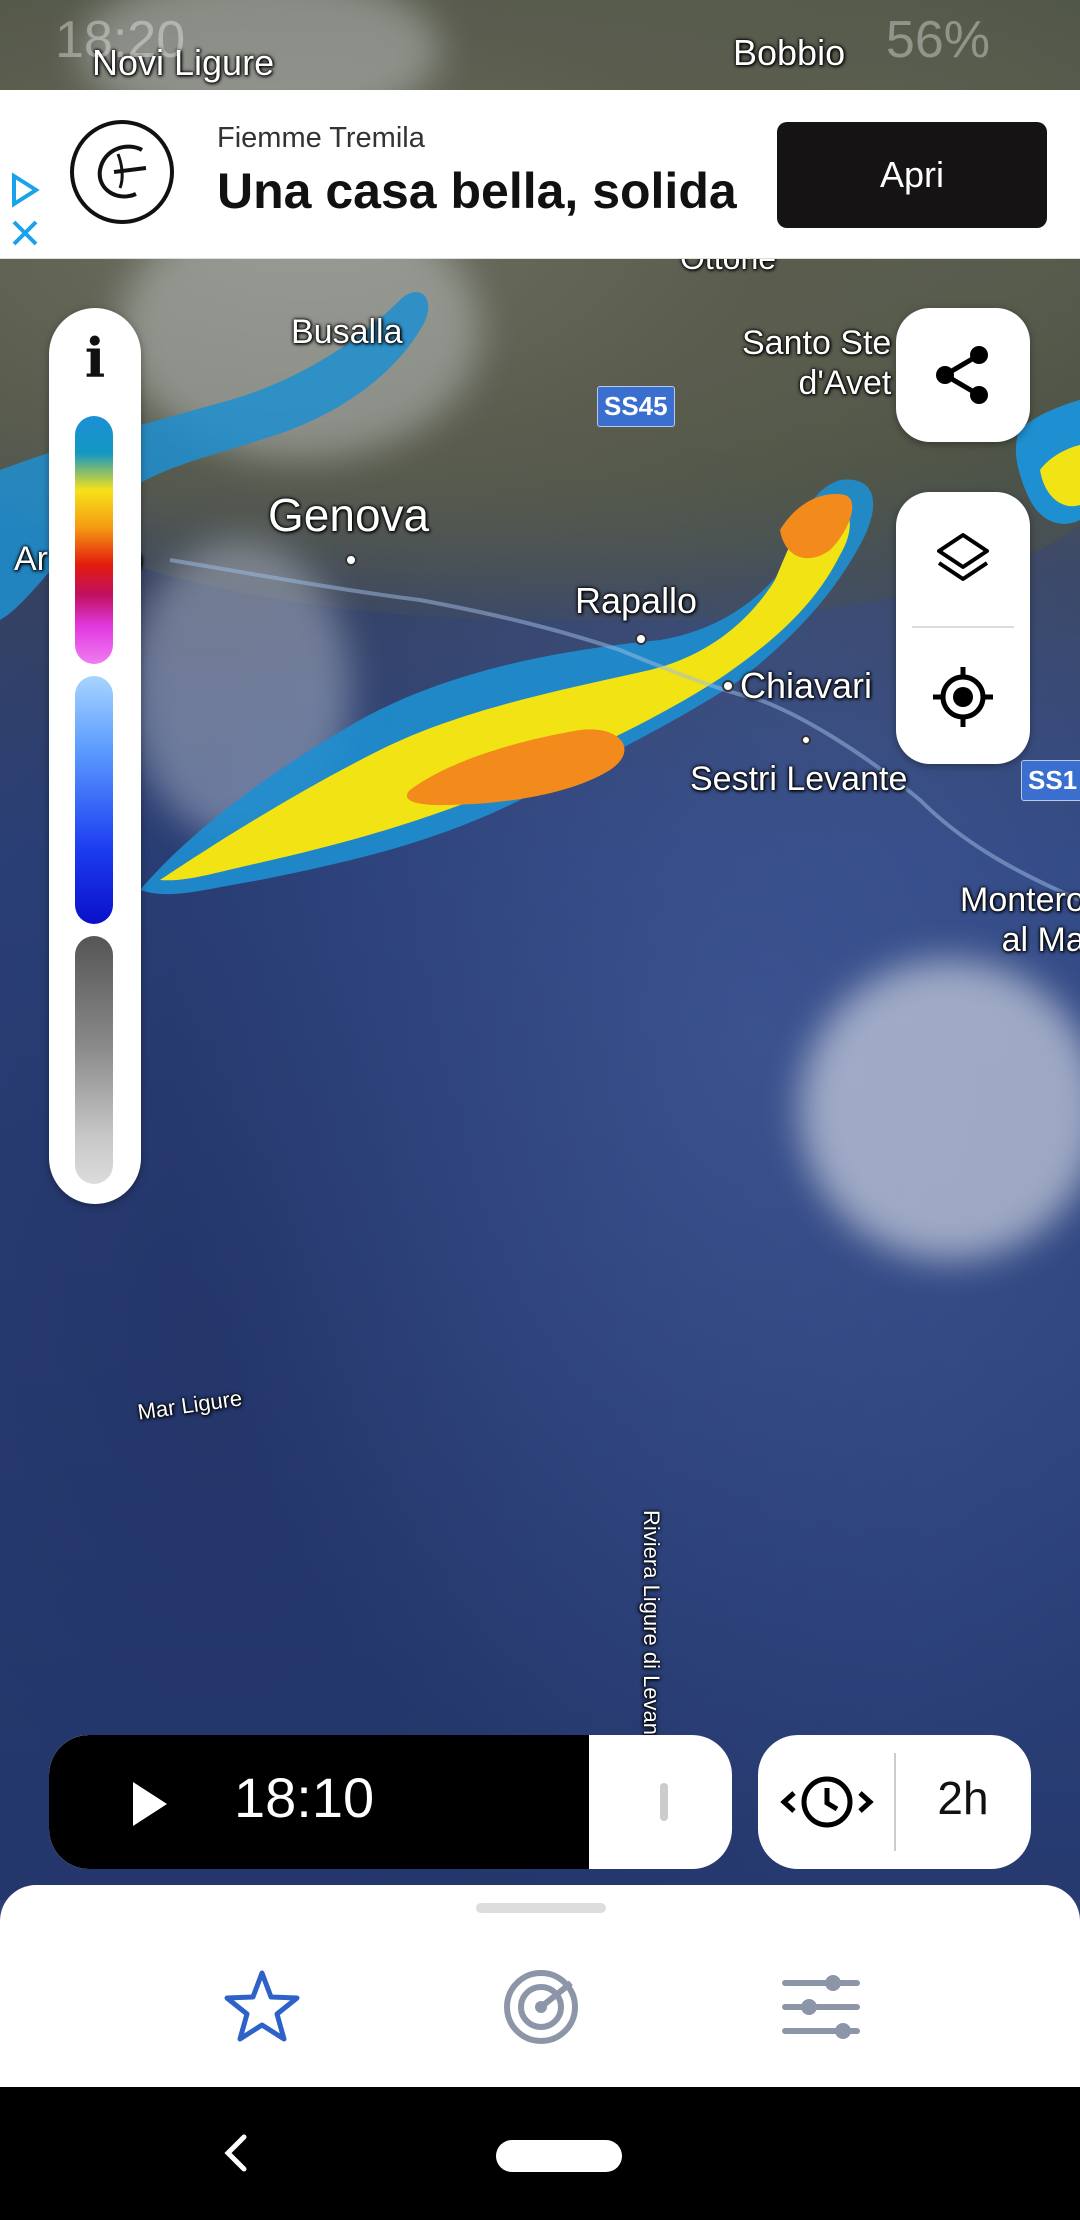 The width and height of the screenshot is (1080, 2220). What do you see at coordinates (25, 210) in the screenshot?
I see `ad-choices-icon` at bounding box center [25, 210].